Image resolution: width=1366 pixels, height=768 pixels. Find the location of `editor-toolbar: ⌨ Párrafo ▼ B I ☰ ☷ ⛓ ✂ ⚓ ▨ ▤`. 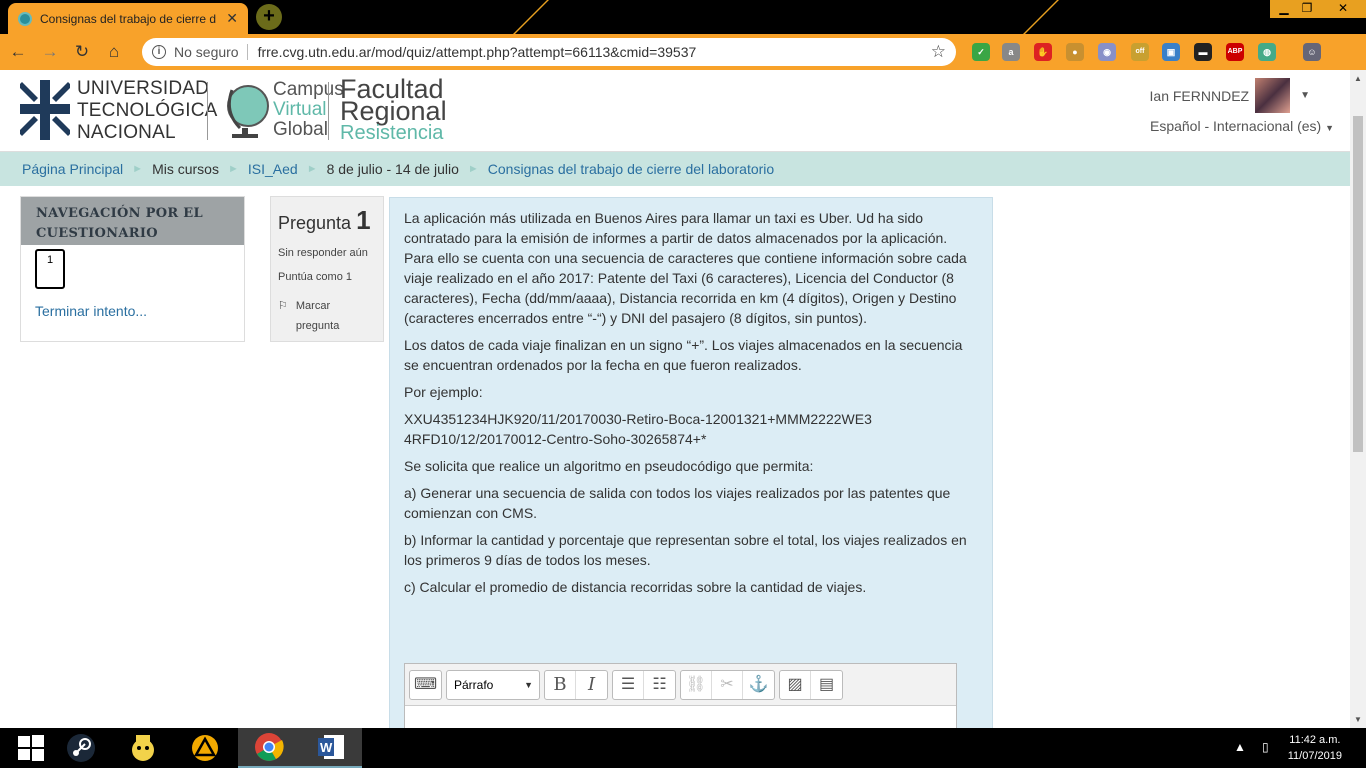

editor-toolbar: ⌨ Párrafo ▼ B I ☰ ☷ ⛓ ✂ ⚓ ▨ ▤ is located at coordinates (680, 685).